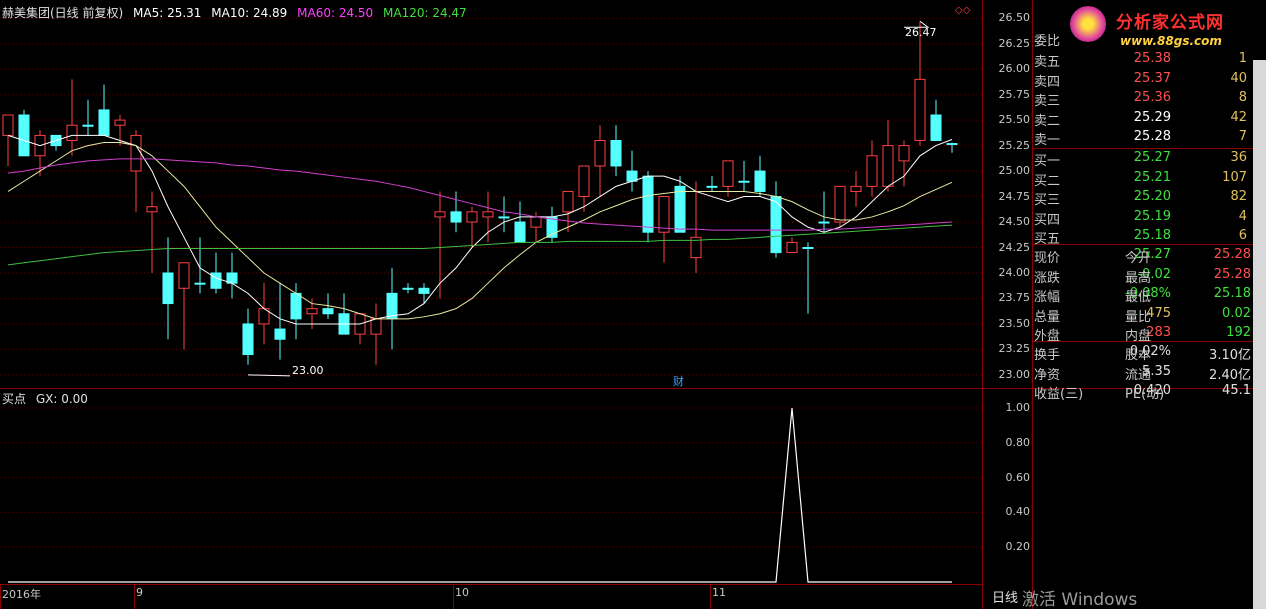 This screenshot has width=1266, height=609. I want to click on ma120-label: MA120: 24.47, so click(425, 13).